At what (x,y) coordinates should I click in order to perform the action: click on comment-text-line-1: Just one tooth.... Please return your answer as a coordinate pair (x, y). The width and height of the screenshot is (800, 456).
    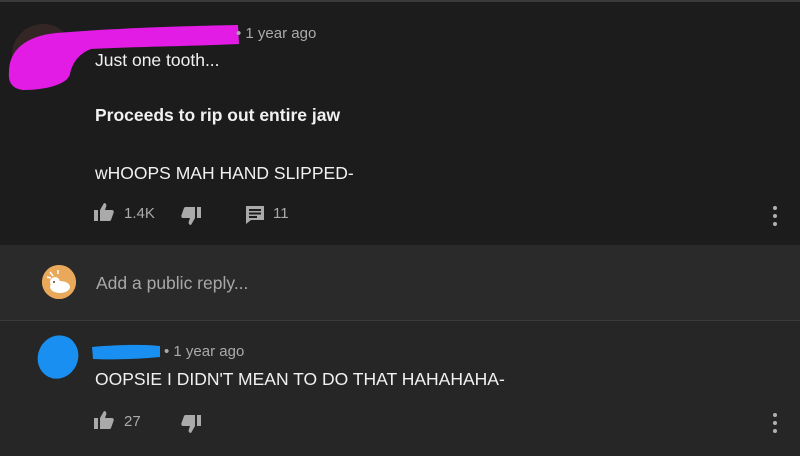
    Looking at the image, I should click on (157, 60).